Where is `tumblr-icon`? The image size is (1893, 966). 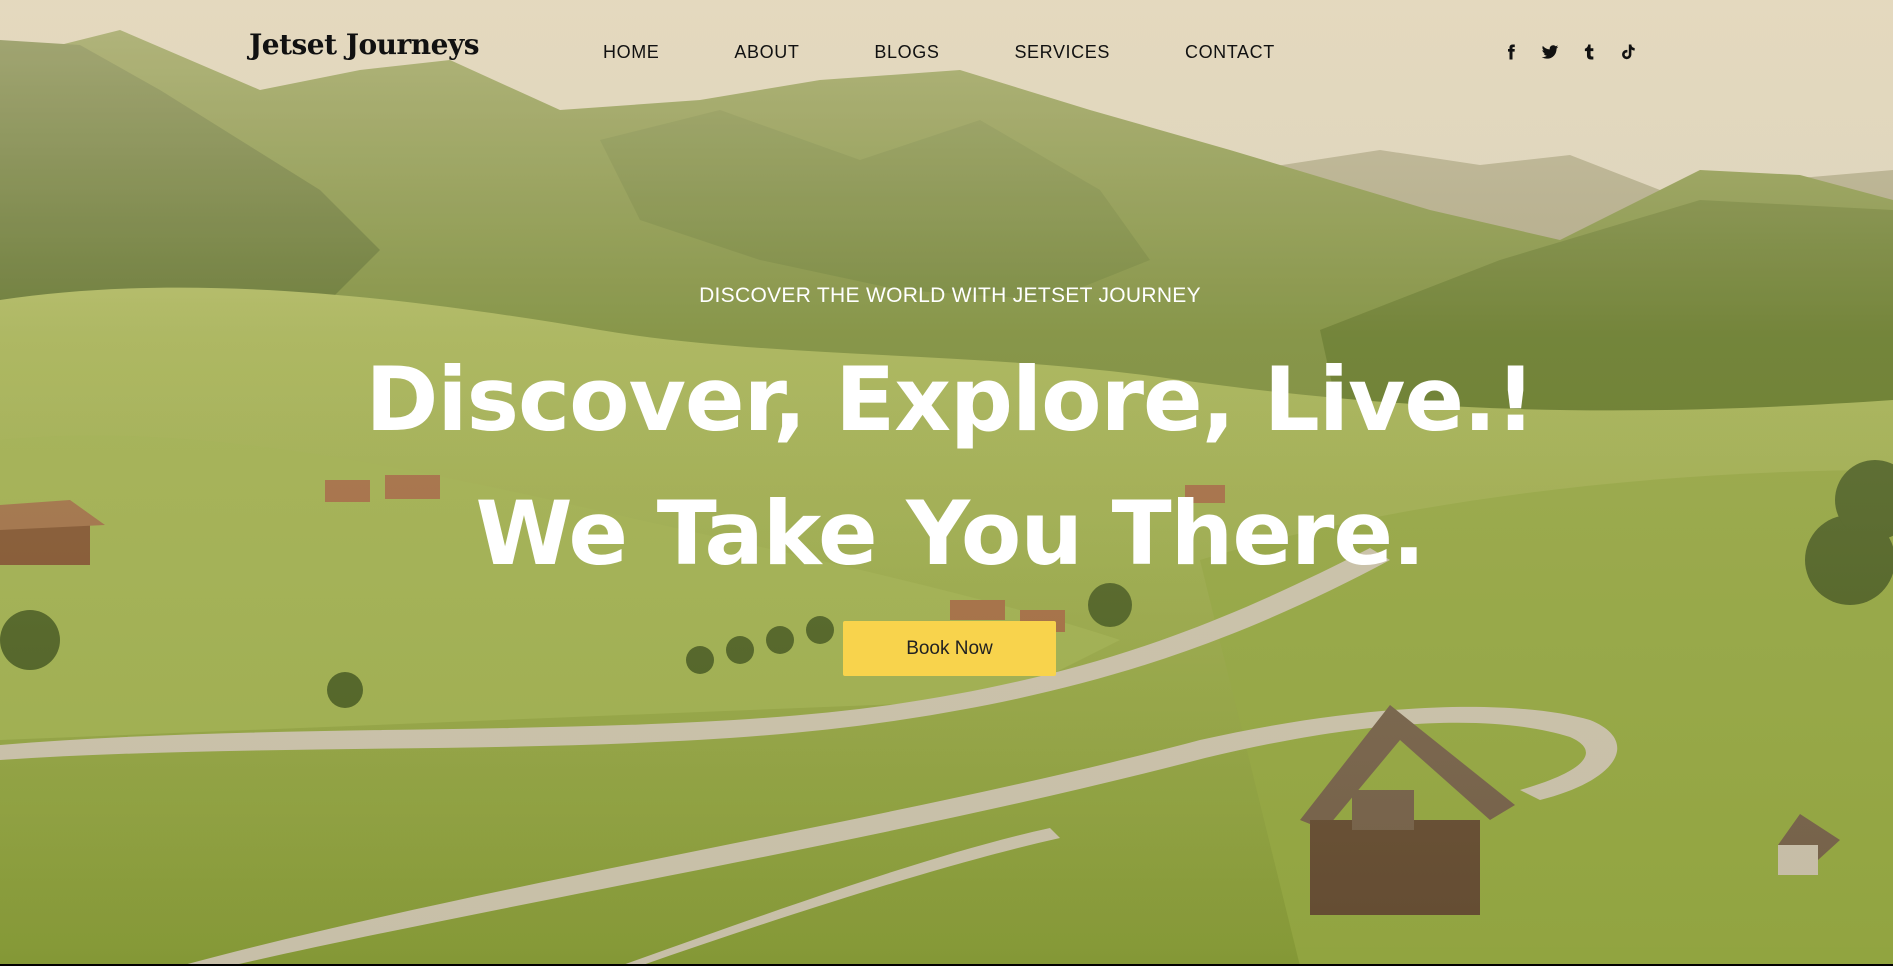 tumblr-icon is located at coordinates (1589, 52).